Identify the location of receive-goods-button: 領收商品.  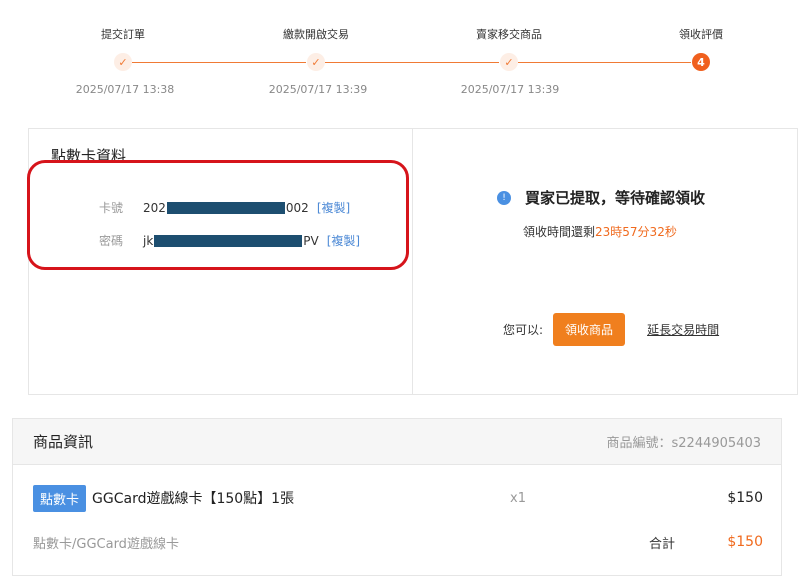
(589, 329).